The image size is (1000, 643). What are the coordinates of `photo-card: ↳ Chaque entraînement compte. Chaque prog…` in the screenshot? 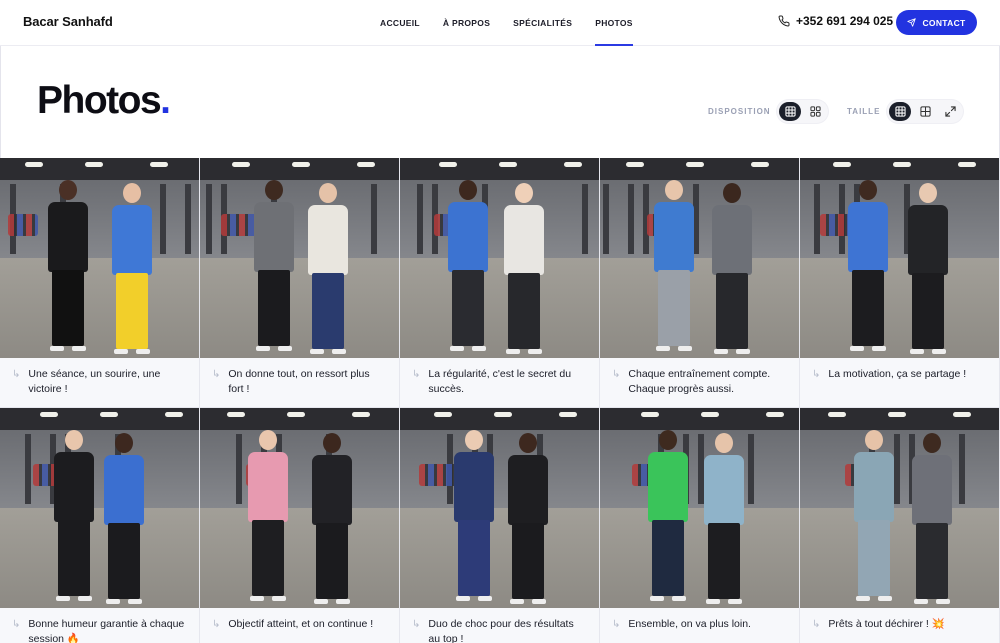 It's located at (699, 282).